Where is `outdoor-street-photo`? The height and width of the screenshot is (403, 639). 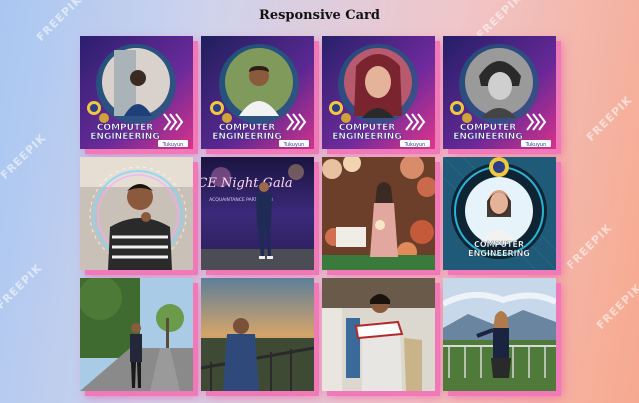
outdoor-street-photo is located at coordinates (136, 334).